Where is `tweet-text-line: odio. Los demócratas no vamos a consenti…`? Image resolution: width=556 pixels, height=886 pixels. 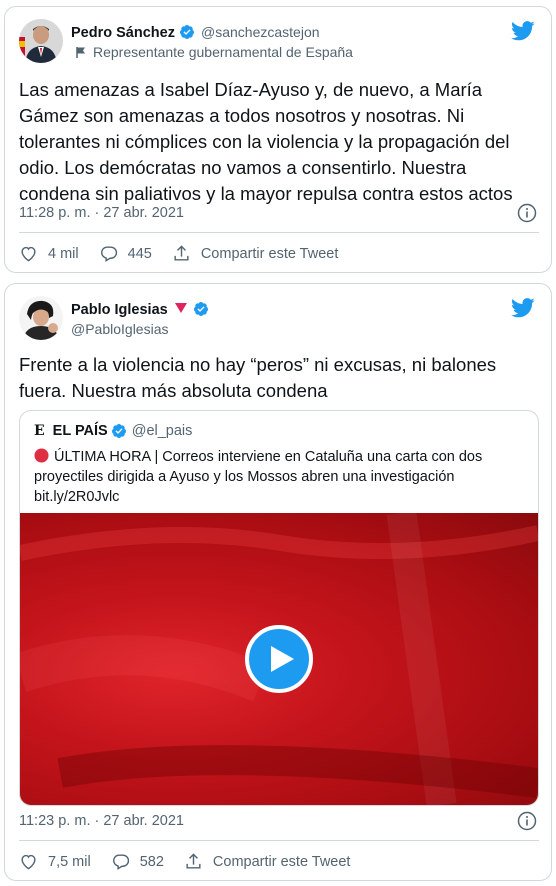
tweet-text-line: odio. Los demócratas no vamos a consenti… is located at coordinates (243, 167).